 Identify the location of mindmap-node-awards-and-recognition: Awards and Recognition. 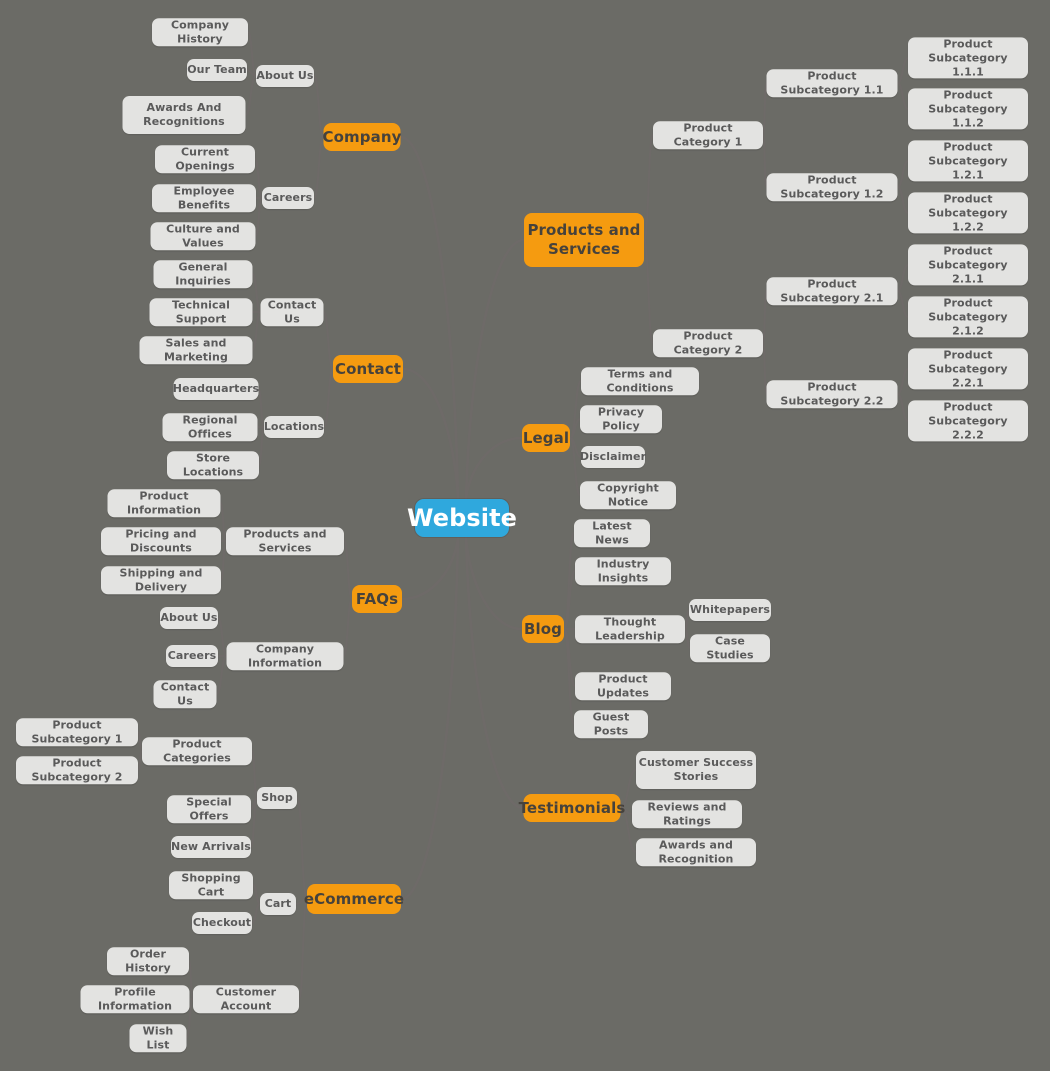
(696, 852).